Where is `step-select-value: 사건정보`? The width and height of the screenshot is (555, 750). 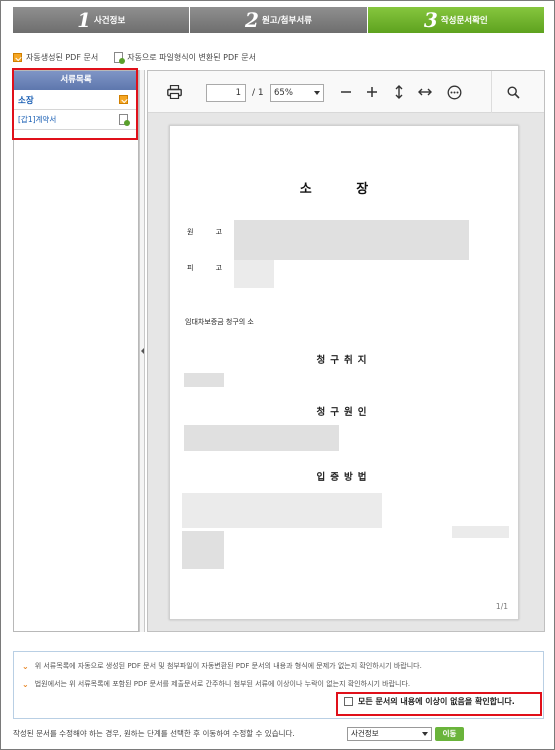
step-select-value: 사건정보 is located at coordinates (365, 733).